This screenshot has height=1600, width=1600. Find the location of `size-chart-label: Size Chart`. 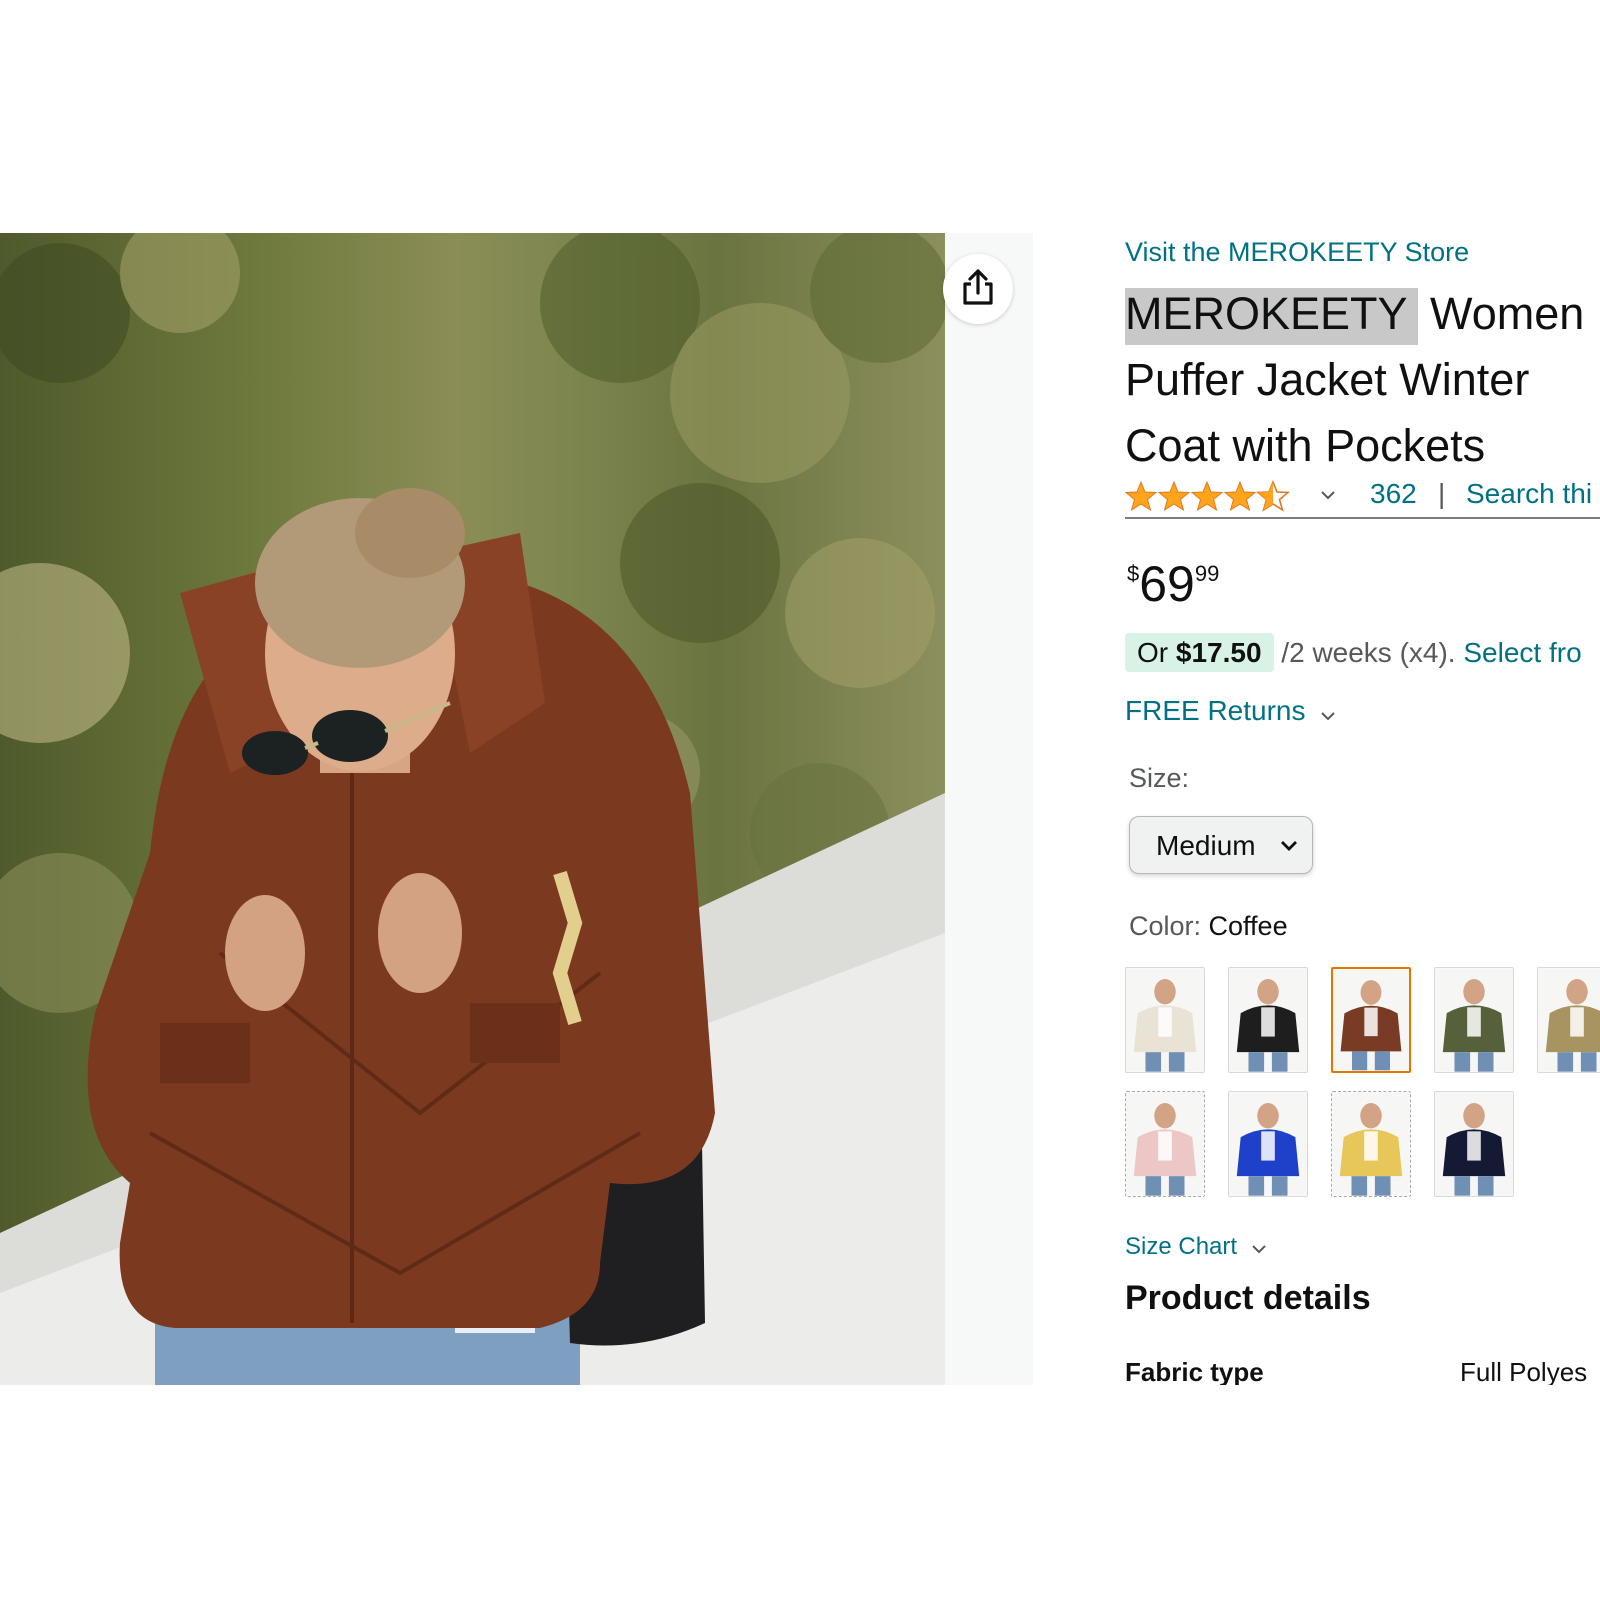

size-chart-label: Size Chart is located at coordinates (1181, 1246).